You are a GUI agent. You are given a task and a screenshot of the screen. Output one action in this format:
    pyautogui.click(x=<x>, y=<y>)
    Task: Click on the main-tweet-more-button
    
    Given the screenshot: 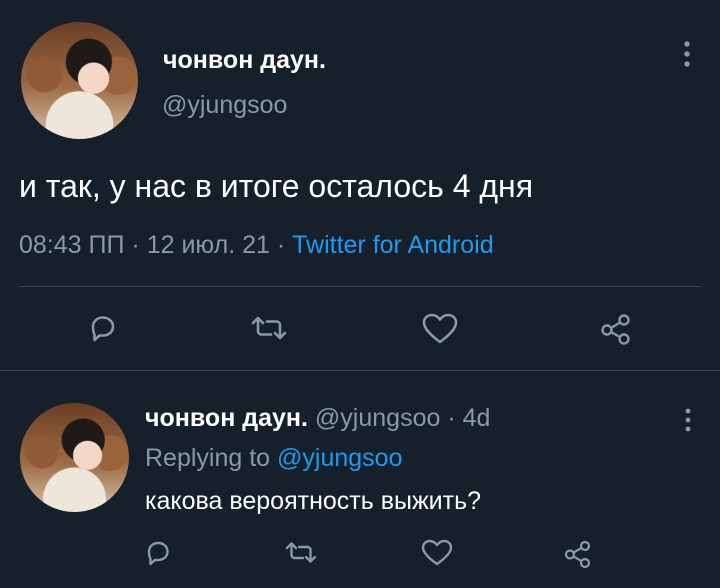 What is the action you would take?
    pyautogui.click(x=687, y=54)
    